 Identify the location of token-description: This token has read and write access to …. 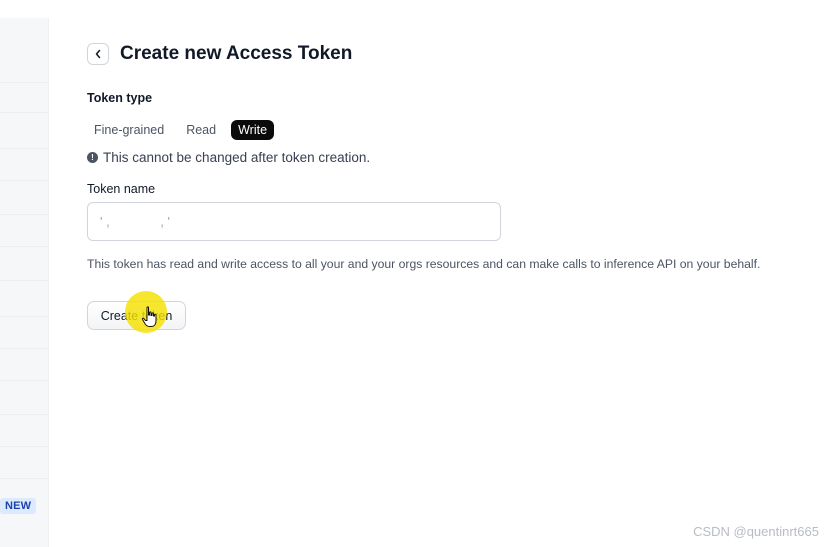
(424, 264).